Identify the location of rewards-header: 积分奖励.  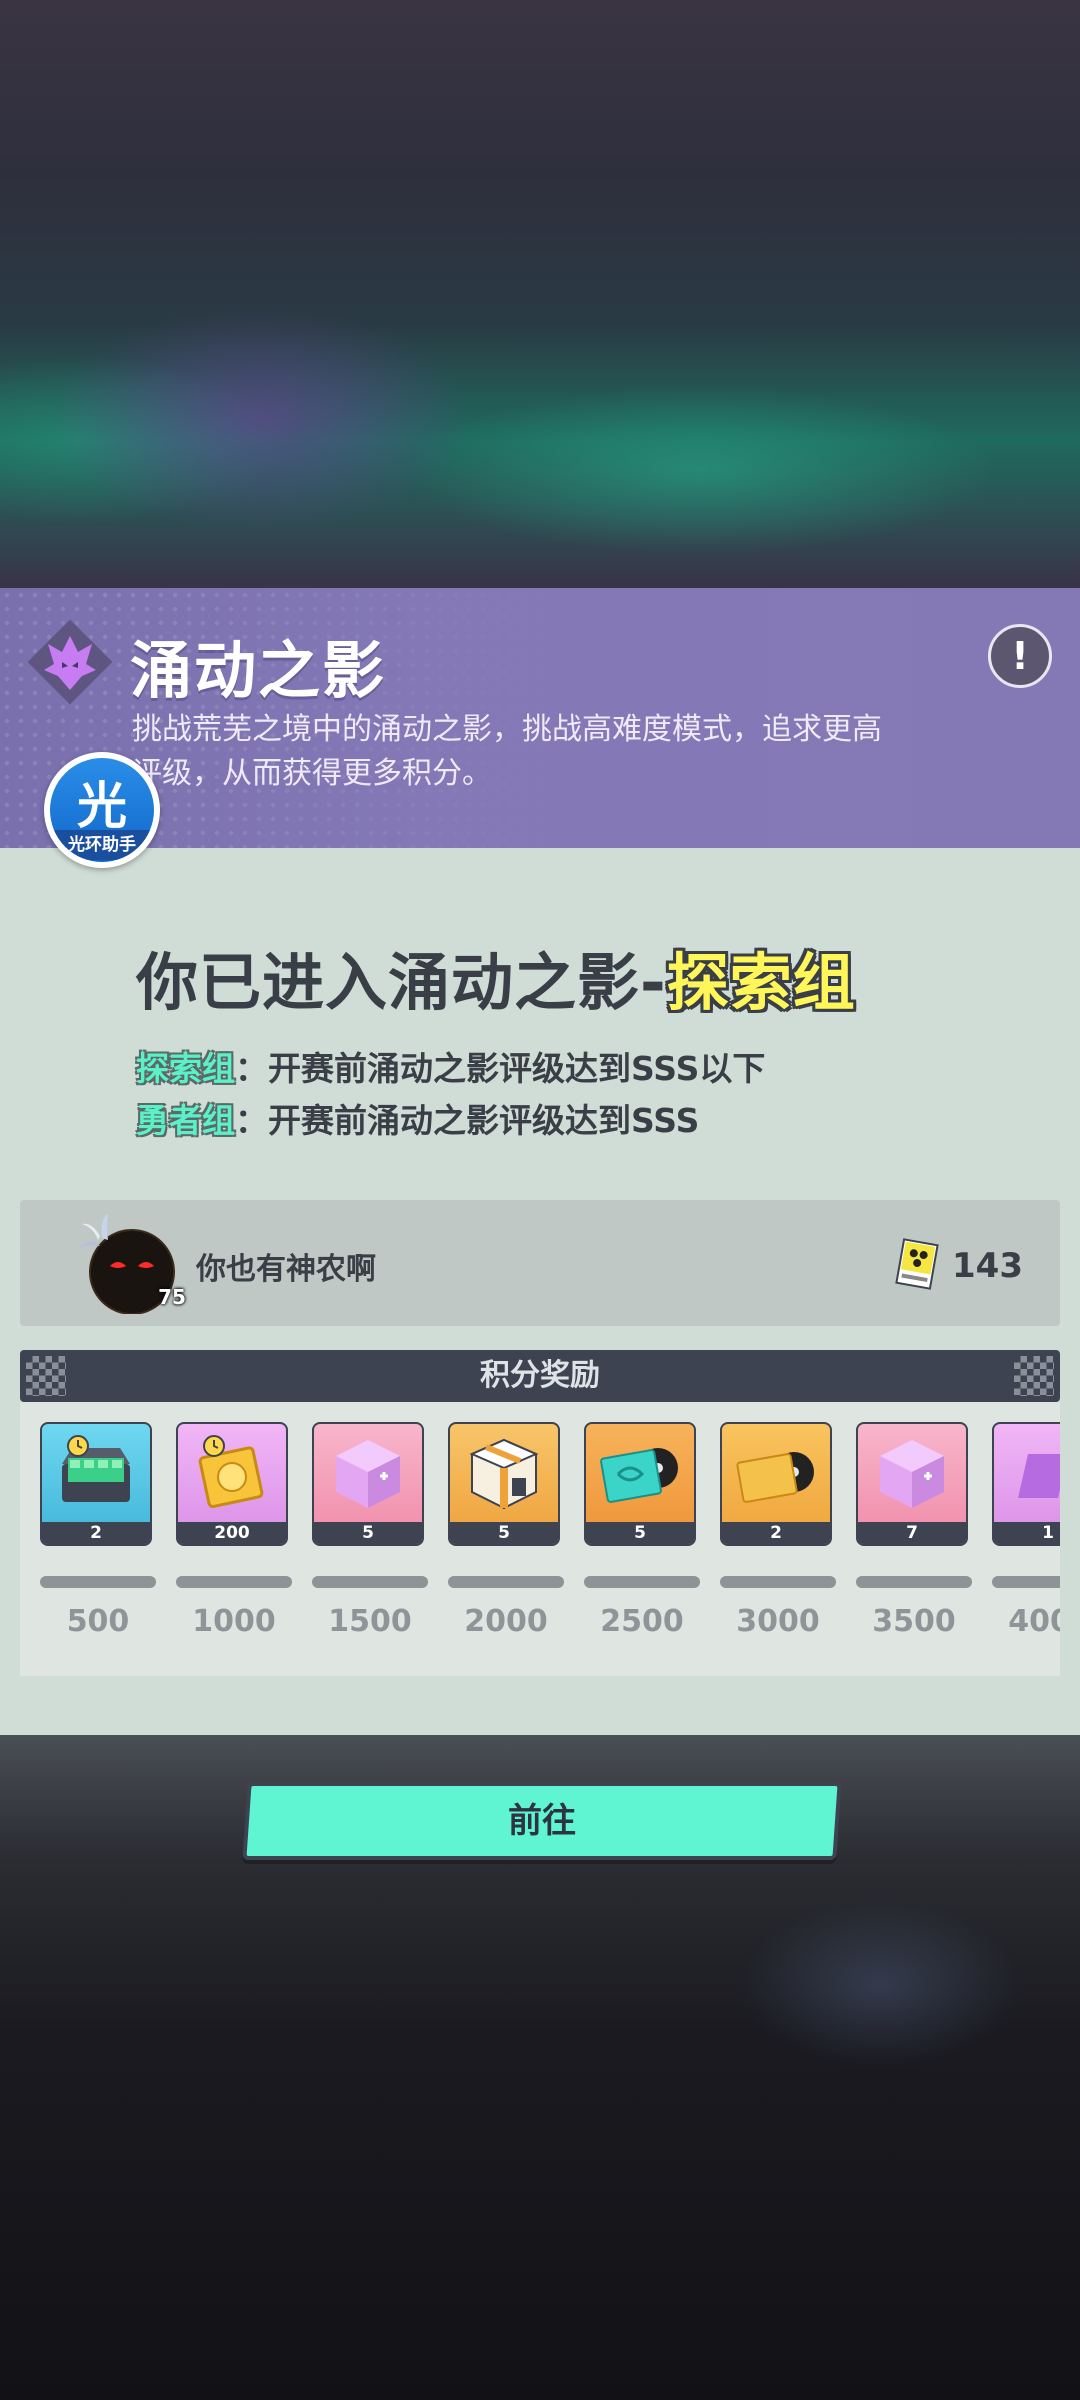
(540, 1376).